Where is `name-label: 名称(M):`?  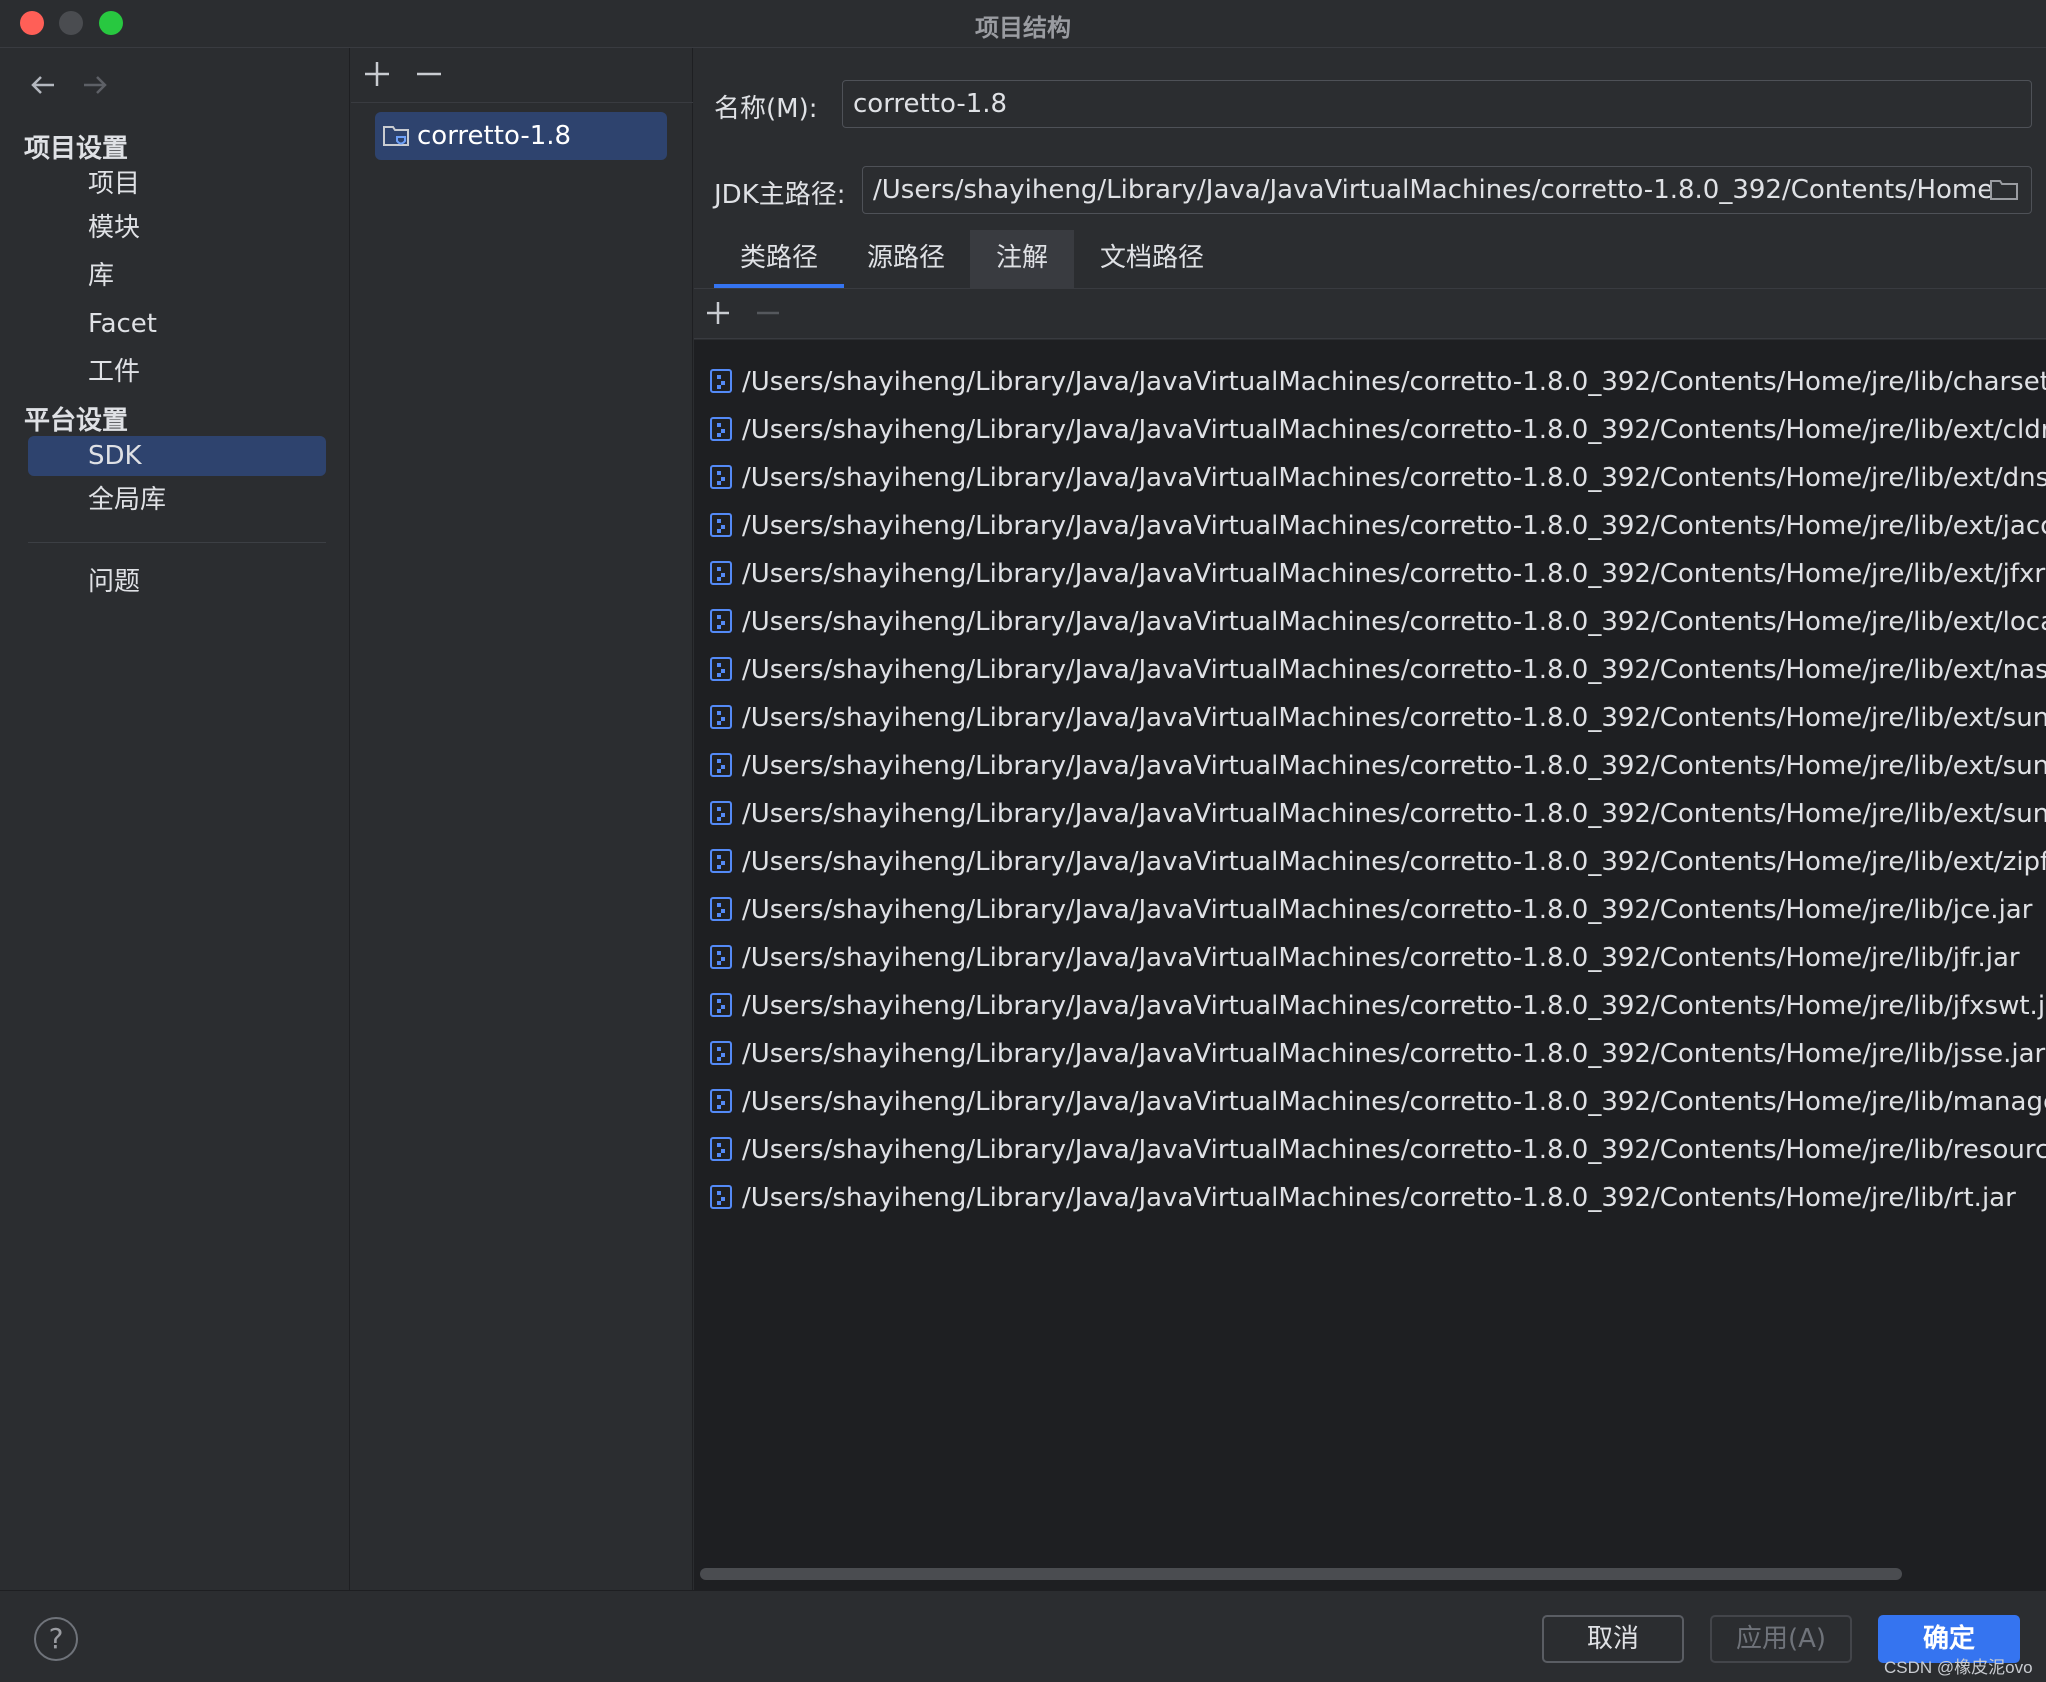
name-label: 名称(M): is located at coordinates (766, 109).